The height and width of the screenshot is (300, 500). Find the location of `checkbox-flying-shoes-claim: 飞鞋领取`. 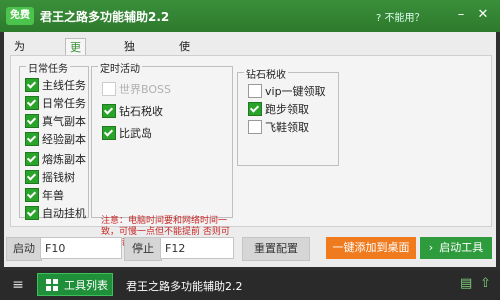

checkbox-flying-shoes-claim: 飞鞋领取 is located at coordinates (278, 127).